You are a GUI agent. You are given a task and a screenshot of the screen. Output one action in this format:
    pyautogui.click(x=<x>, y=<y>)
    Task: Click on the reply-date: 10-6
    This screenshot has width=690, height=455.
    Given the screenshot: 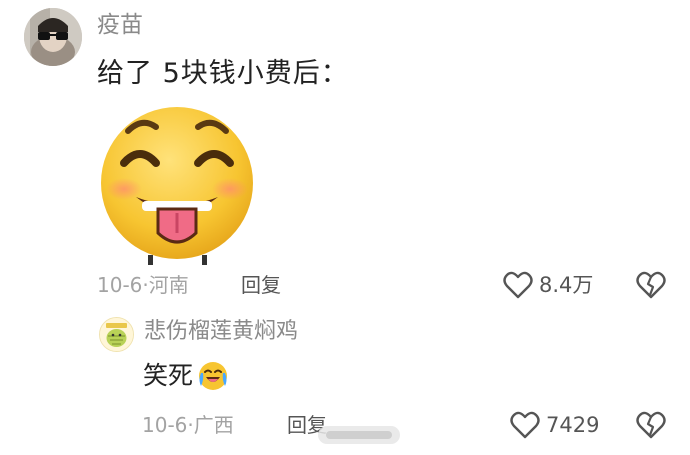 What is the action you would take?
    pyautogui.click(x=165, y=425)
    